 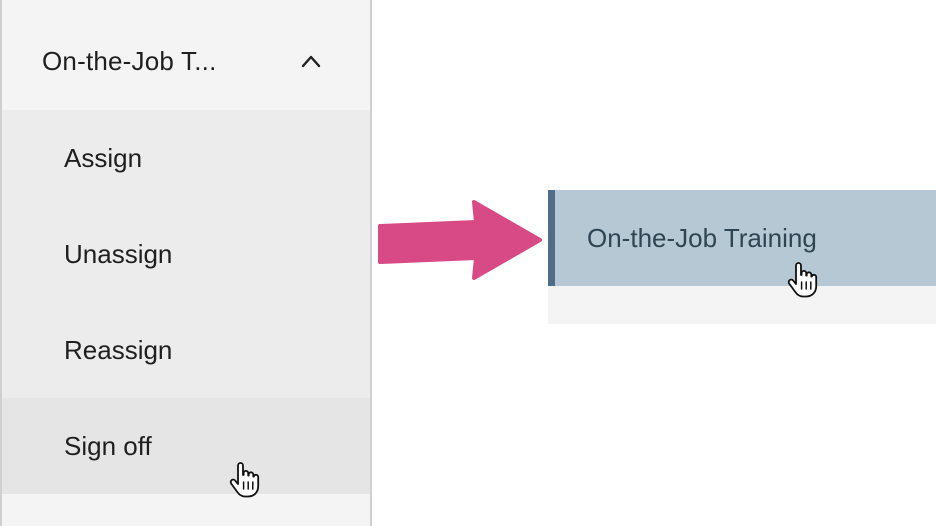 What do you see at coordinates (118, 253) in the screenshot?
I see `submenu-item-label: Unassign` at bounding box center [118, 253].